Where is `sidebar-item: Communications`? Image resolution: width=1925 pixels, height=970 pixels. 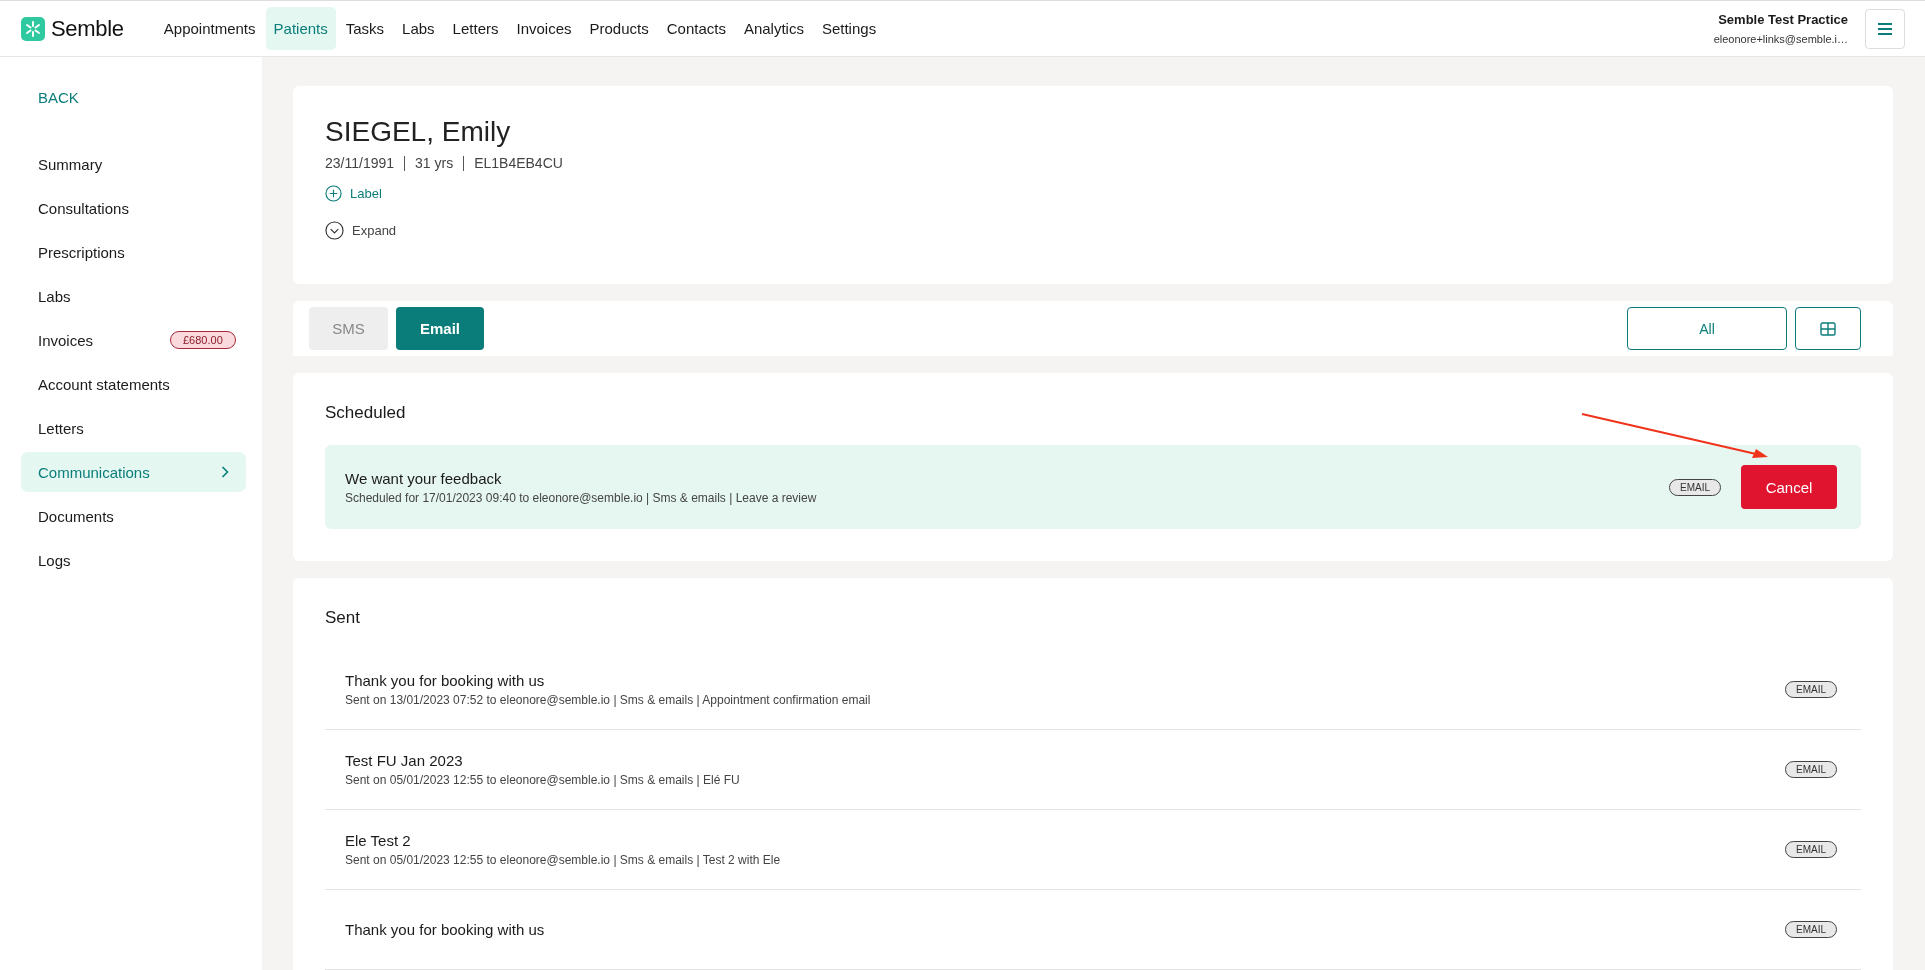 sidebar-item: Communications is located at coordinates (133, 472).